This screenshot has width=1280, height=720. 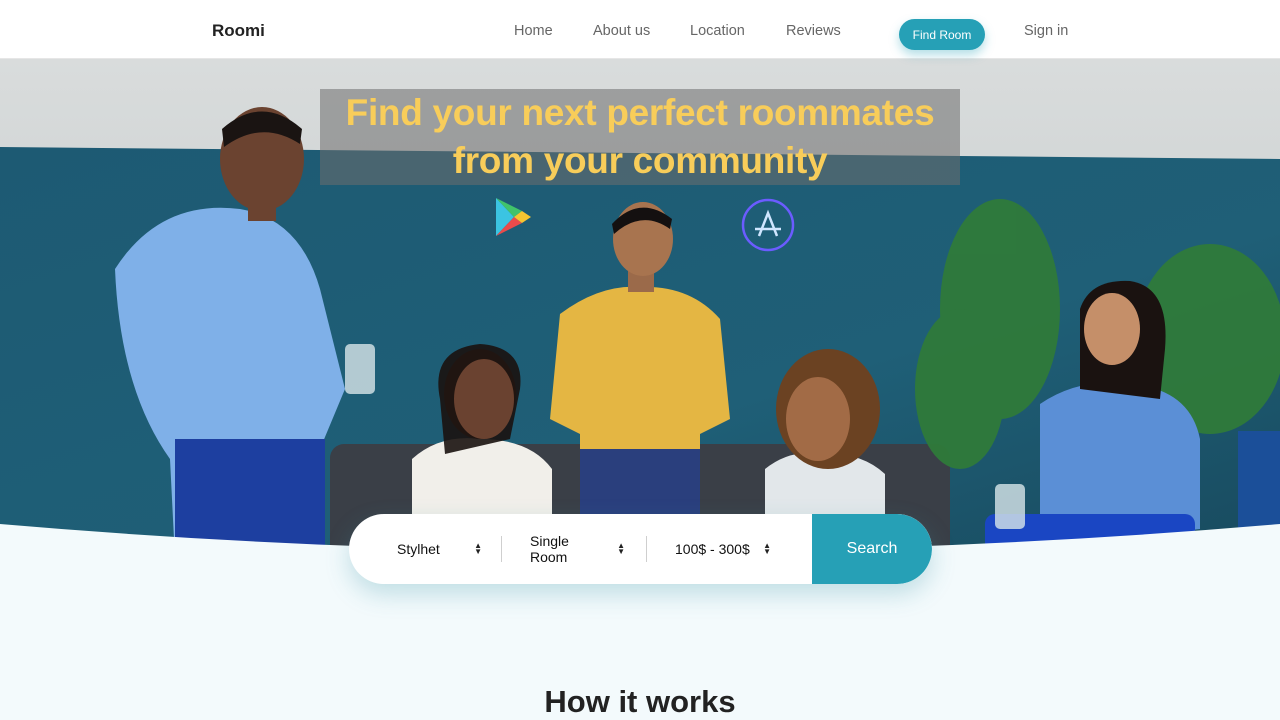 I want to click on headline-line-2: from your community, so click(x=640, y=160).